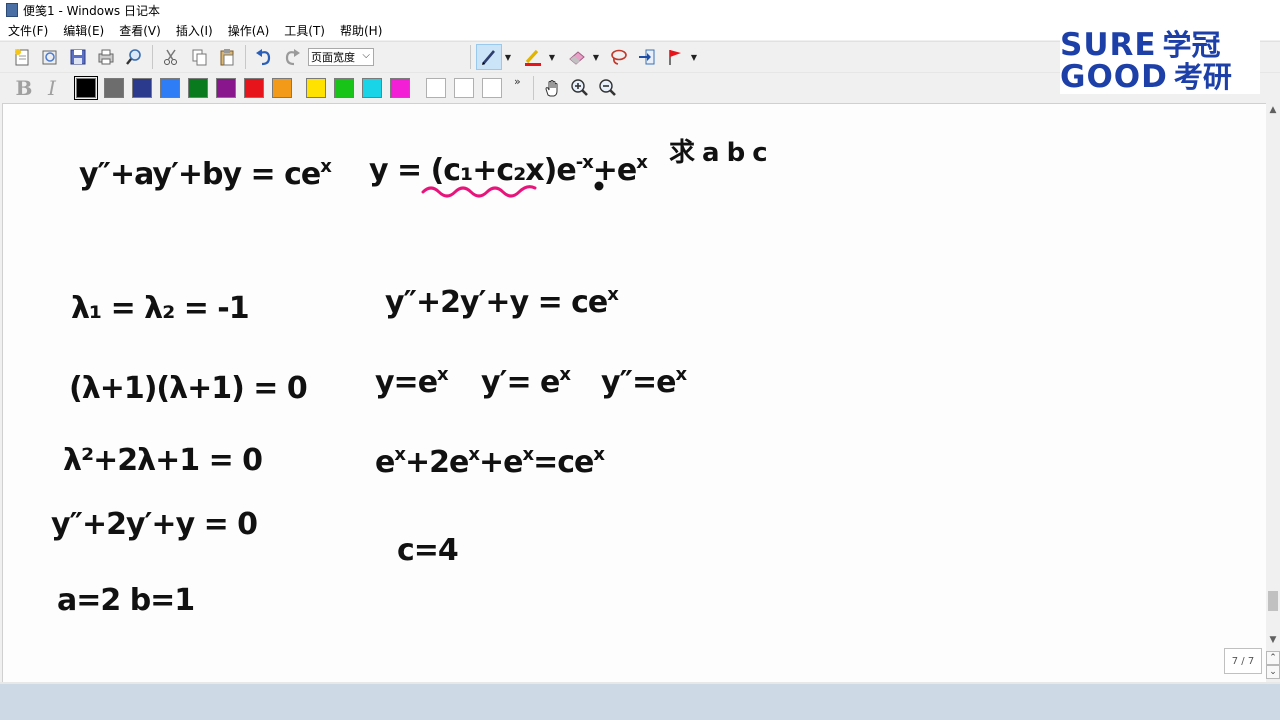 The width and height of the screenshot is (1280, 720). Describe the element at coordinates (227, 57) in the screenshot. I see `paste-button` at that location.